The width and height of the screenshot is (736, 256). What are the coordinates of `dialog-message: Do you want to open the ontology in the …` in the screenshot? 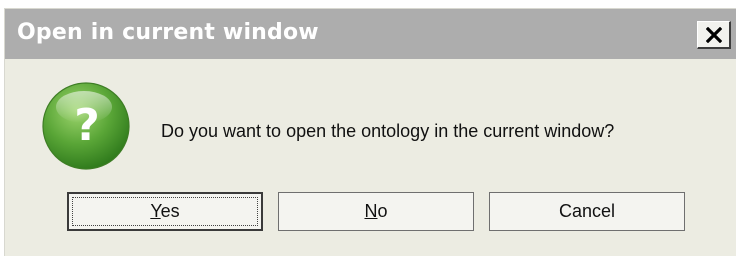 It's located at (388, 131).